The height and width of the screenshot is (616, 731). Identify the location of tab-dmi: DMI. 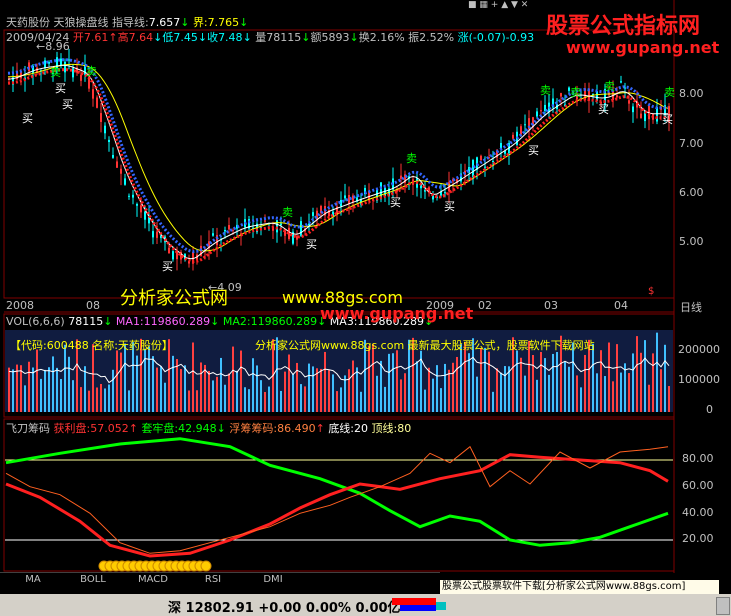
(273, 580).